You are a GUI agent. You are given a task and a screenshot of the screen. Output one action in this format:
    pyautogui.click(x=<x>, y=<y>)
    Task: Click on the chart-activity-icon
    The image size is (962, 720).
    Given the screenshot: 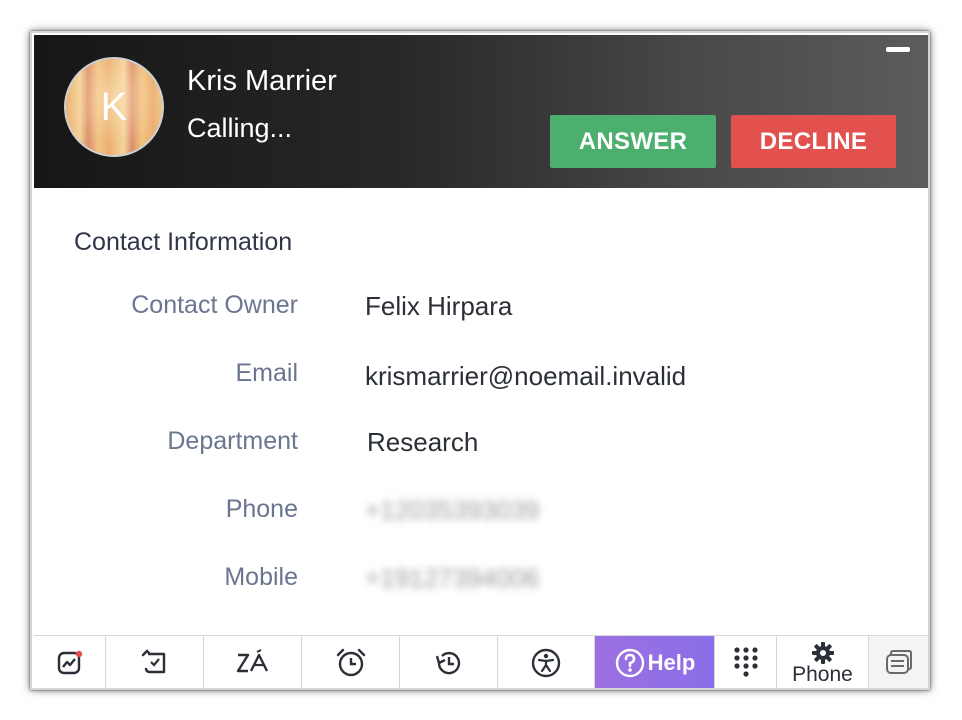 What is the action you would take?
    pyautogui.click(x=69, y=662)
    